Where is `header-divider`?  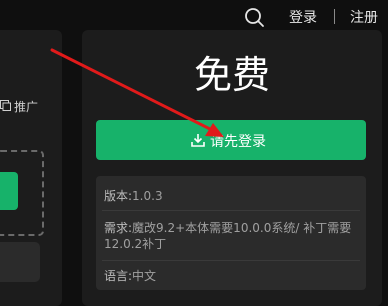 header-divider is located at coordinates (334, 16).